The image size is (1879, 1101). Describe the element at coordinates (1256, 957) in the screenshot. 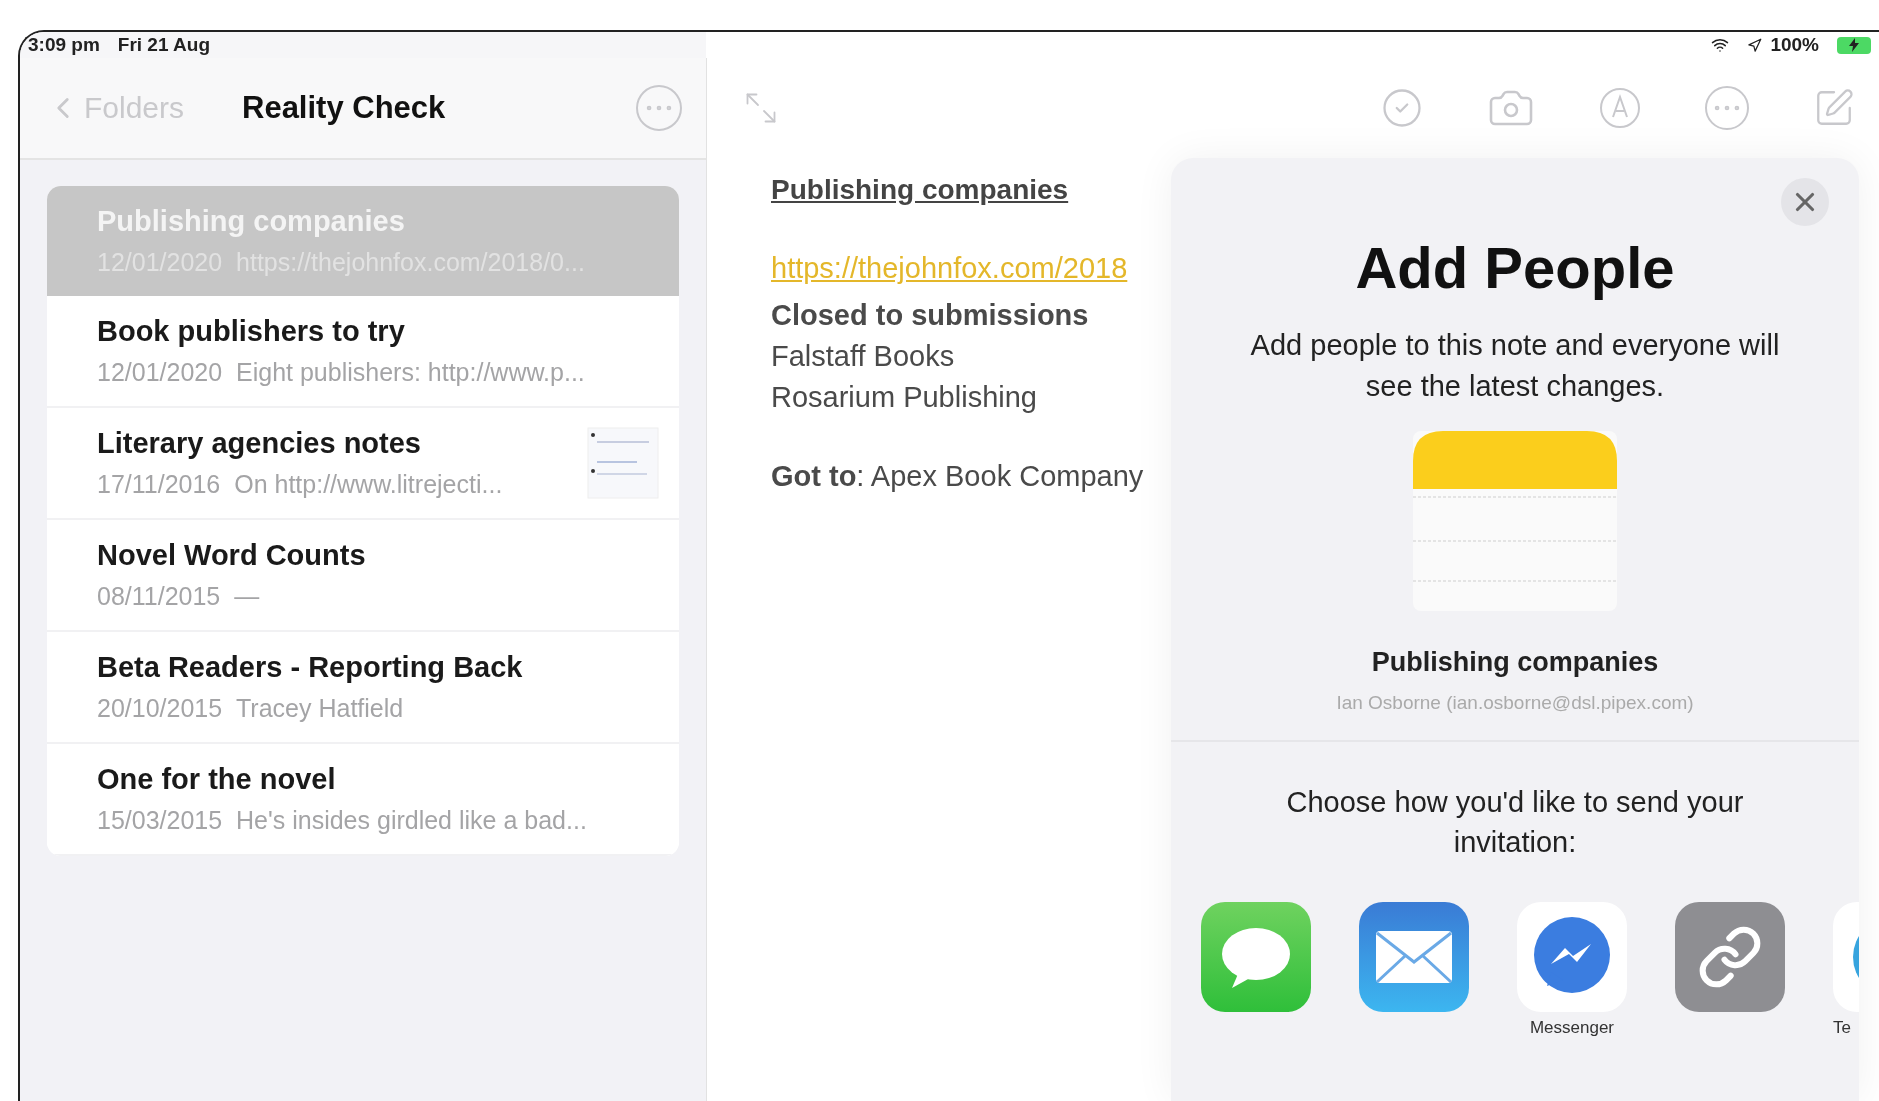

I see `messages-app-icon` at that location.